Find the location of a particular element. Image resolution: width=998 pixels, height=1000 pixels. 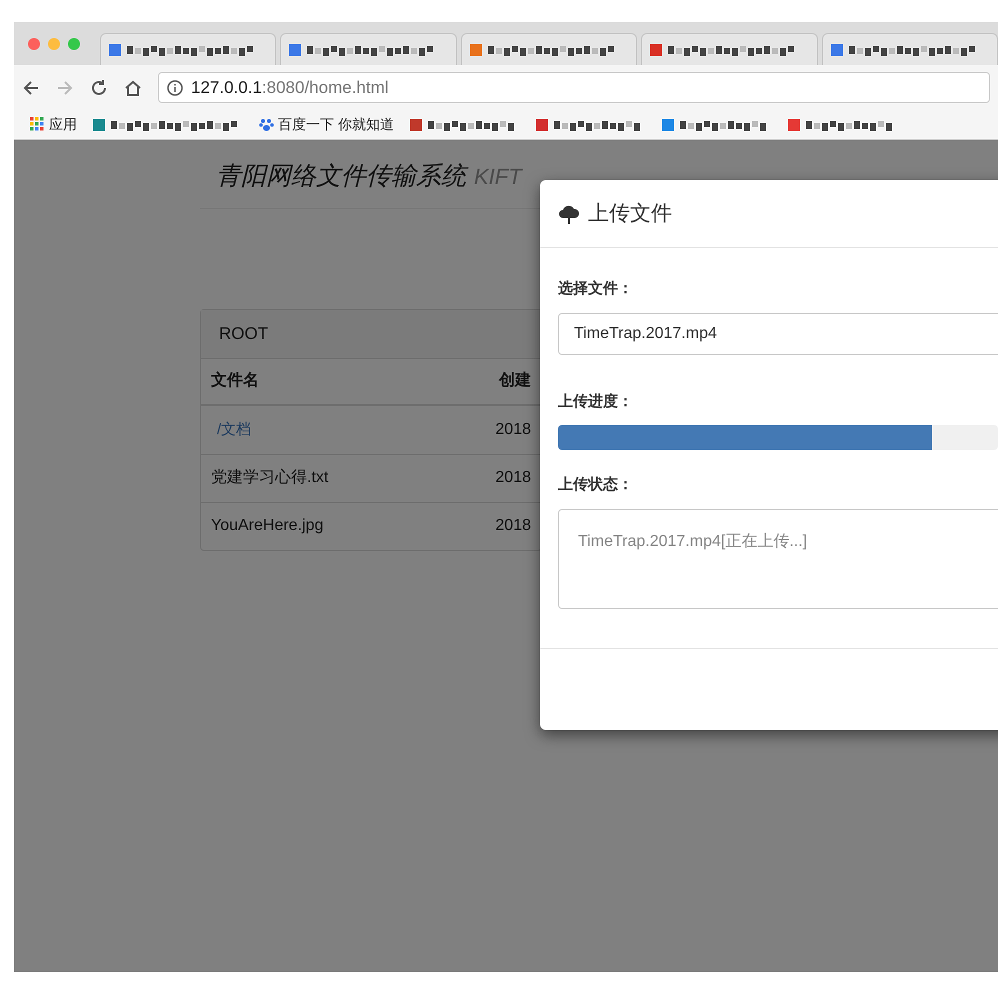

address-bar: 127.0.0.1:8080/home.html is located at coordinates (574, 87).